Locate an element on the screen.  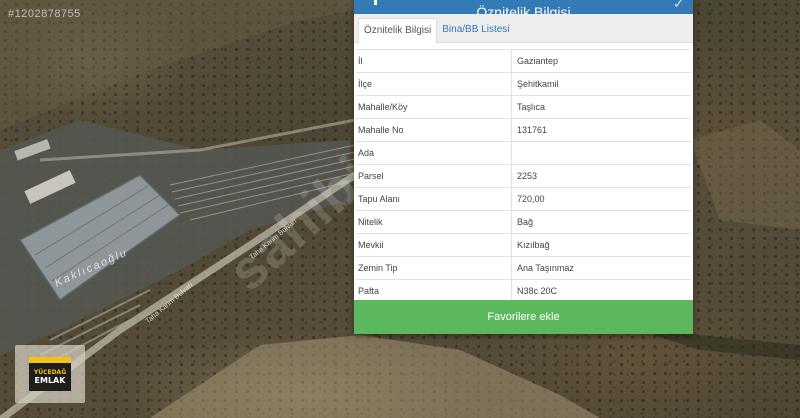
row-label: İlçe is located at coordinates (434, 84).